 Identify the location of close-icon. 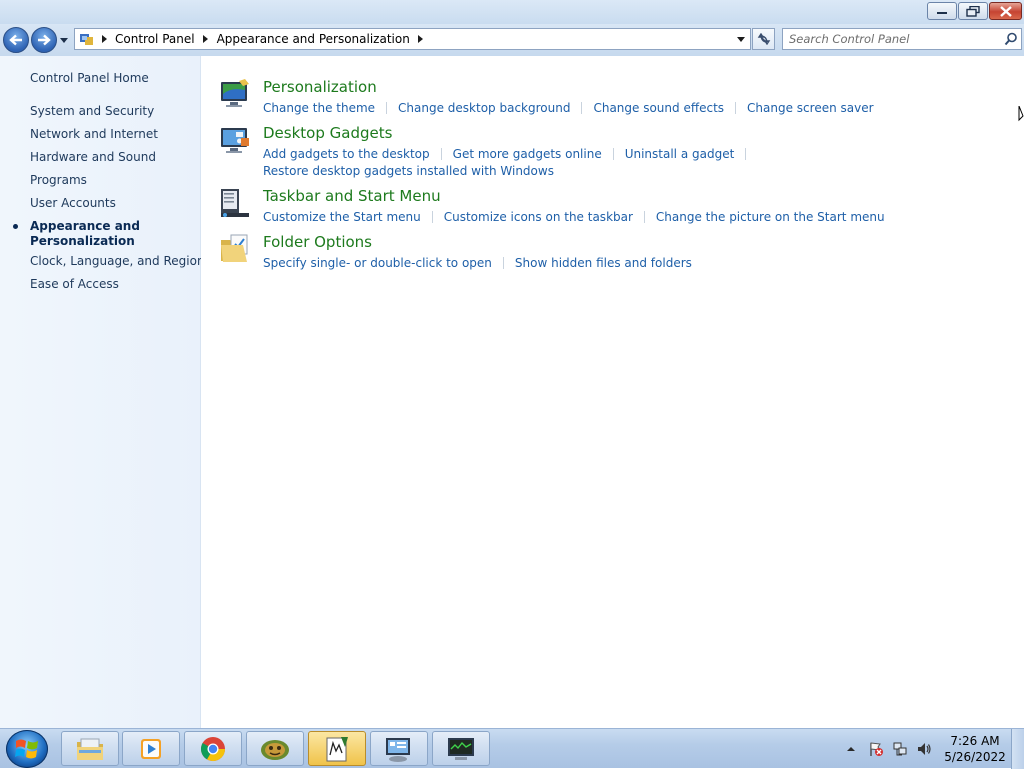
(1005, 11).